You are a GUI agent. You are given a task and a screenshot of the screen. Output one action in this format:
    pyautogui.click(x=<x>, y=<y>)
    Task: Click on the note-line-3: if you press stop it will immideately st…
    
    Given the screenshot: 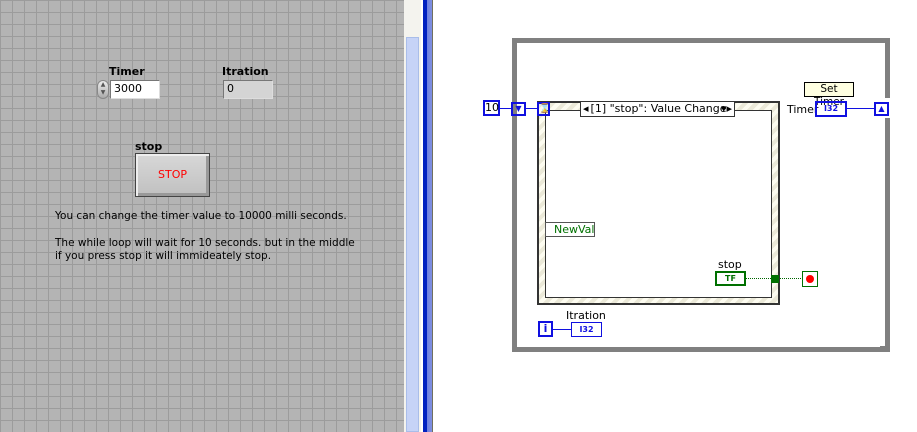 What is the action you would take?
    pyautogui.click(x=163, y=256)
    